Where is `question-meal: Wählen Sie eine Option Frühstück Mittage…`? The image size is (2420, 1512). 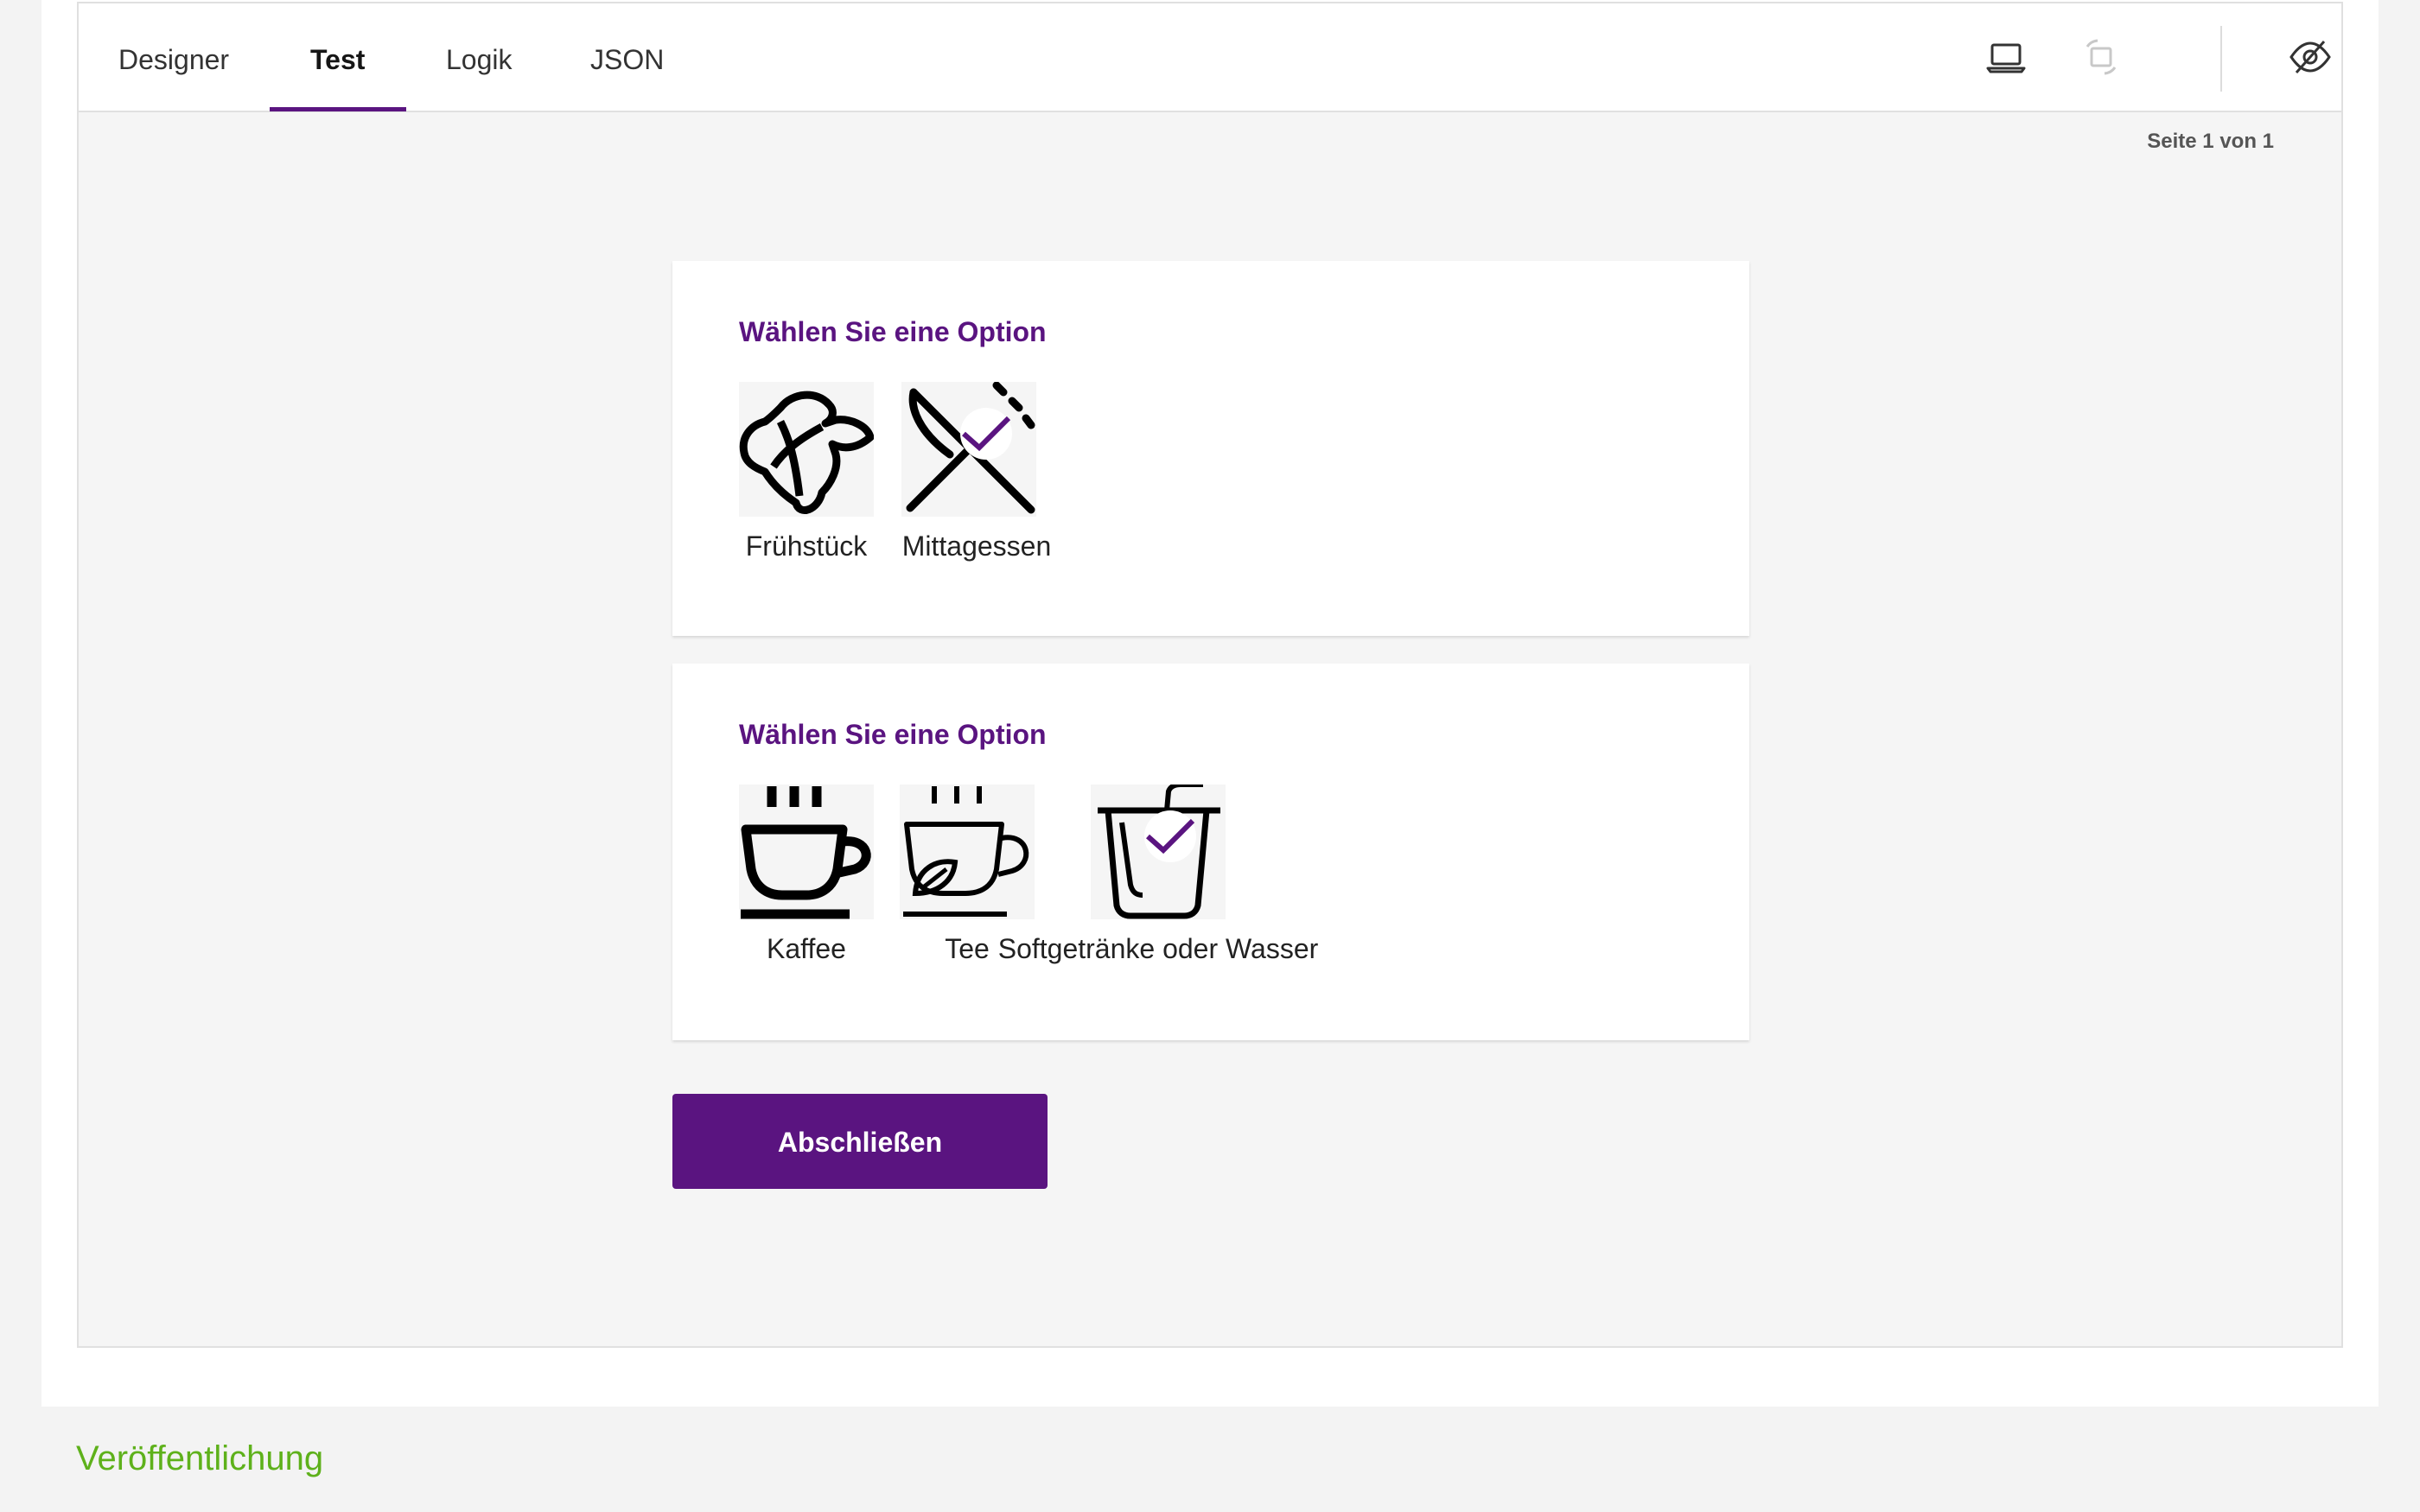 question-meal: Wählen Sie eine Option Frühstück Mittage… is located at coordinates (1210, 449).